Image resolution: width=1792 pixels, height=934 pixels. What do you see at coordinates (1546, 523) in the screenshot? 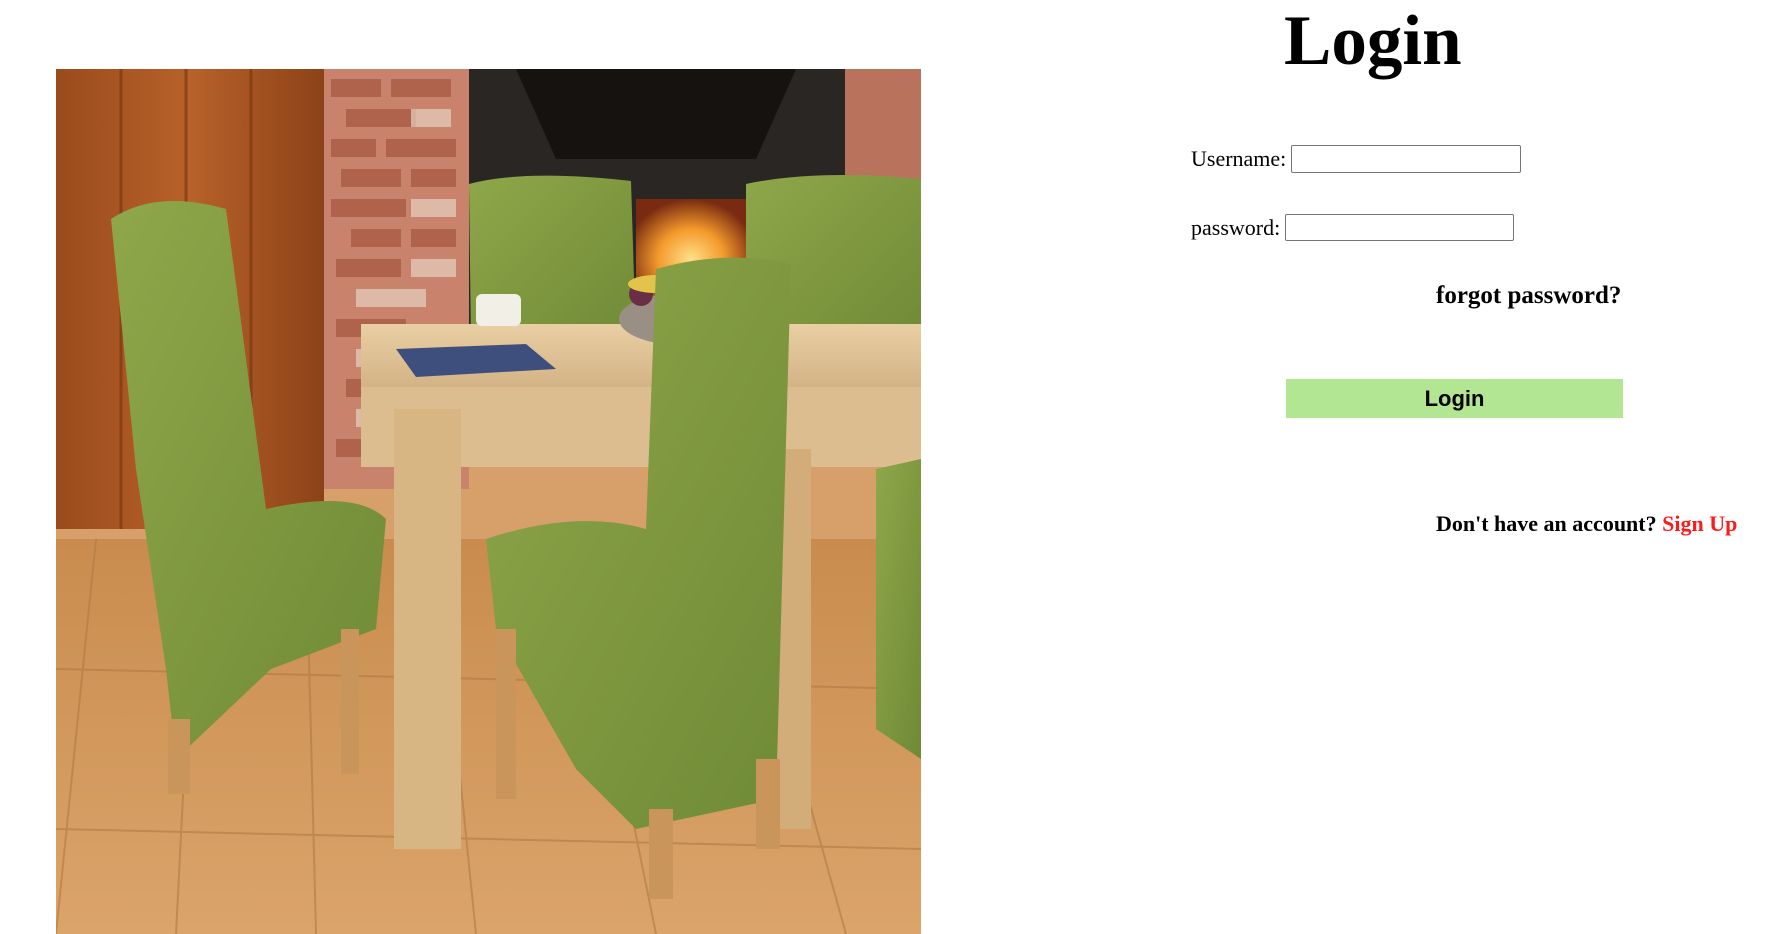
I see `no-account-text: Don't have an account?` at bounding box center [1546, 523].